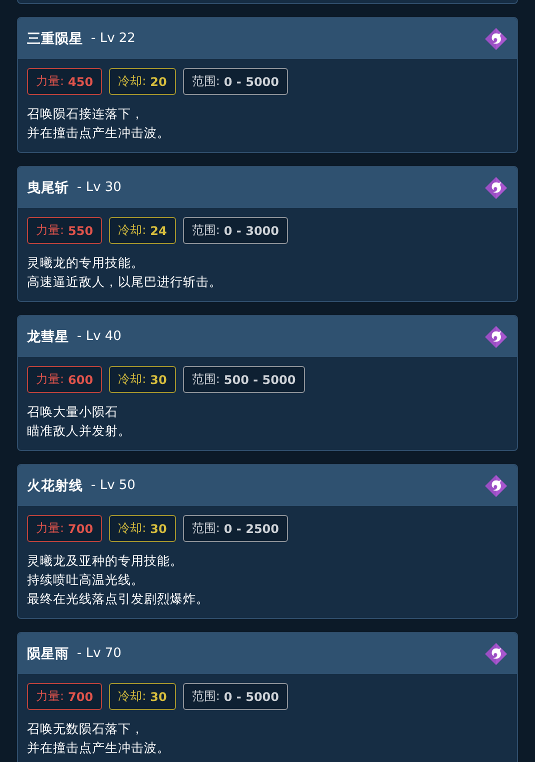 The image size is (535, 762). I want to click on skill-description: 召唤无数陨石落下， 并在撞击点产生冲击波。, so click(99, 738).